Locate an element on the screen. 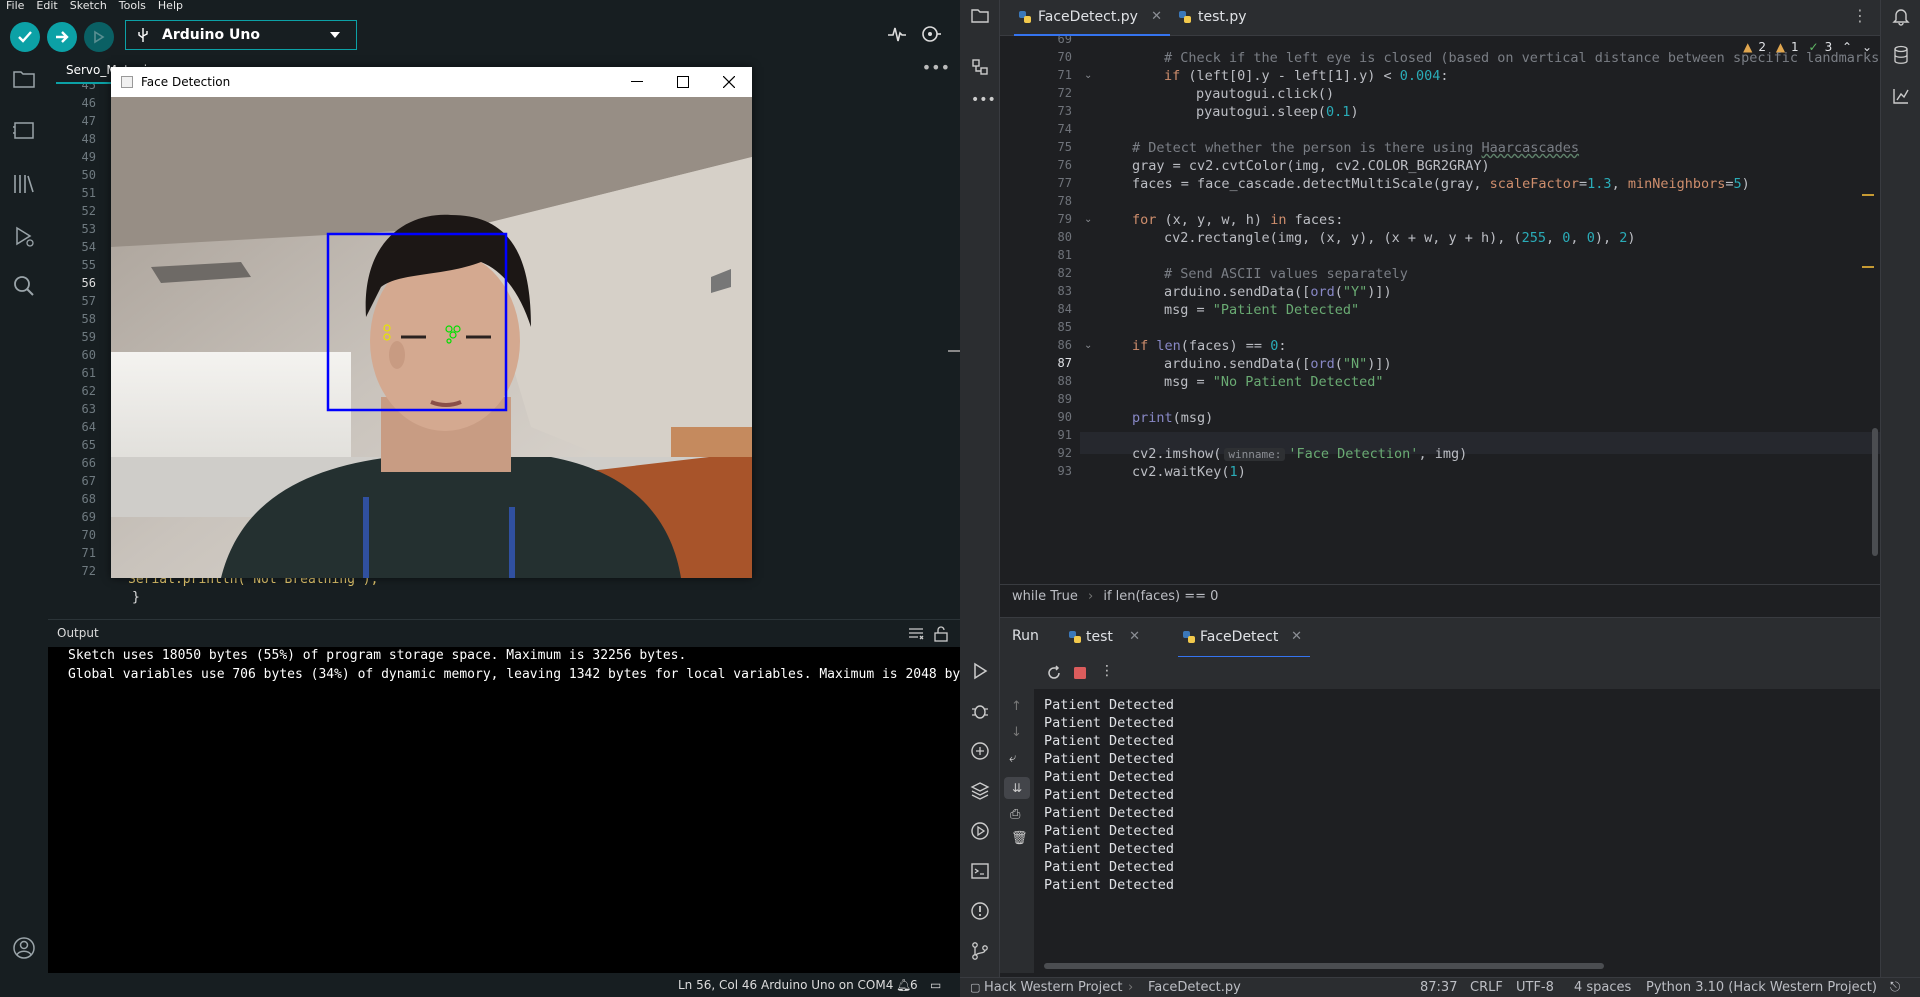 The image size is (1920, 997). run-panel-header: Run test ✕ FaceDetect ✕ is located at coordinates (1440, 637).